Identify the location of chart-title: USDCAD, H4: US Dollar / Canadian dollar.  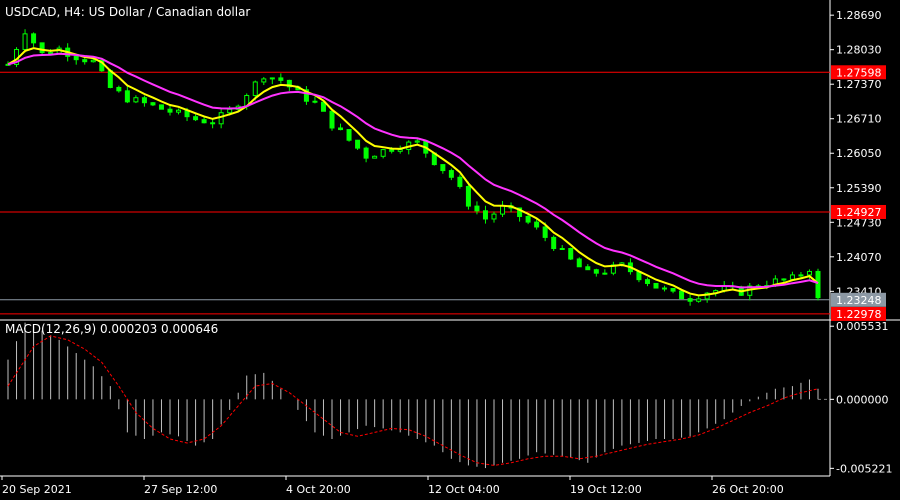
(127, 12).